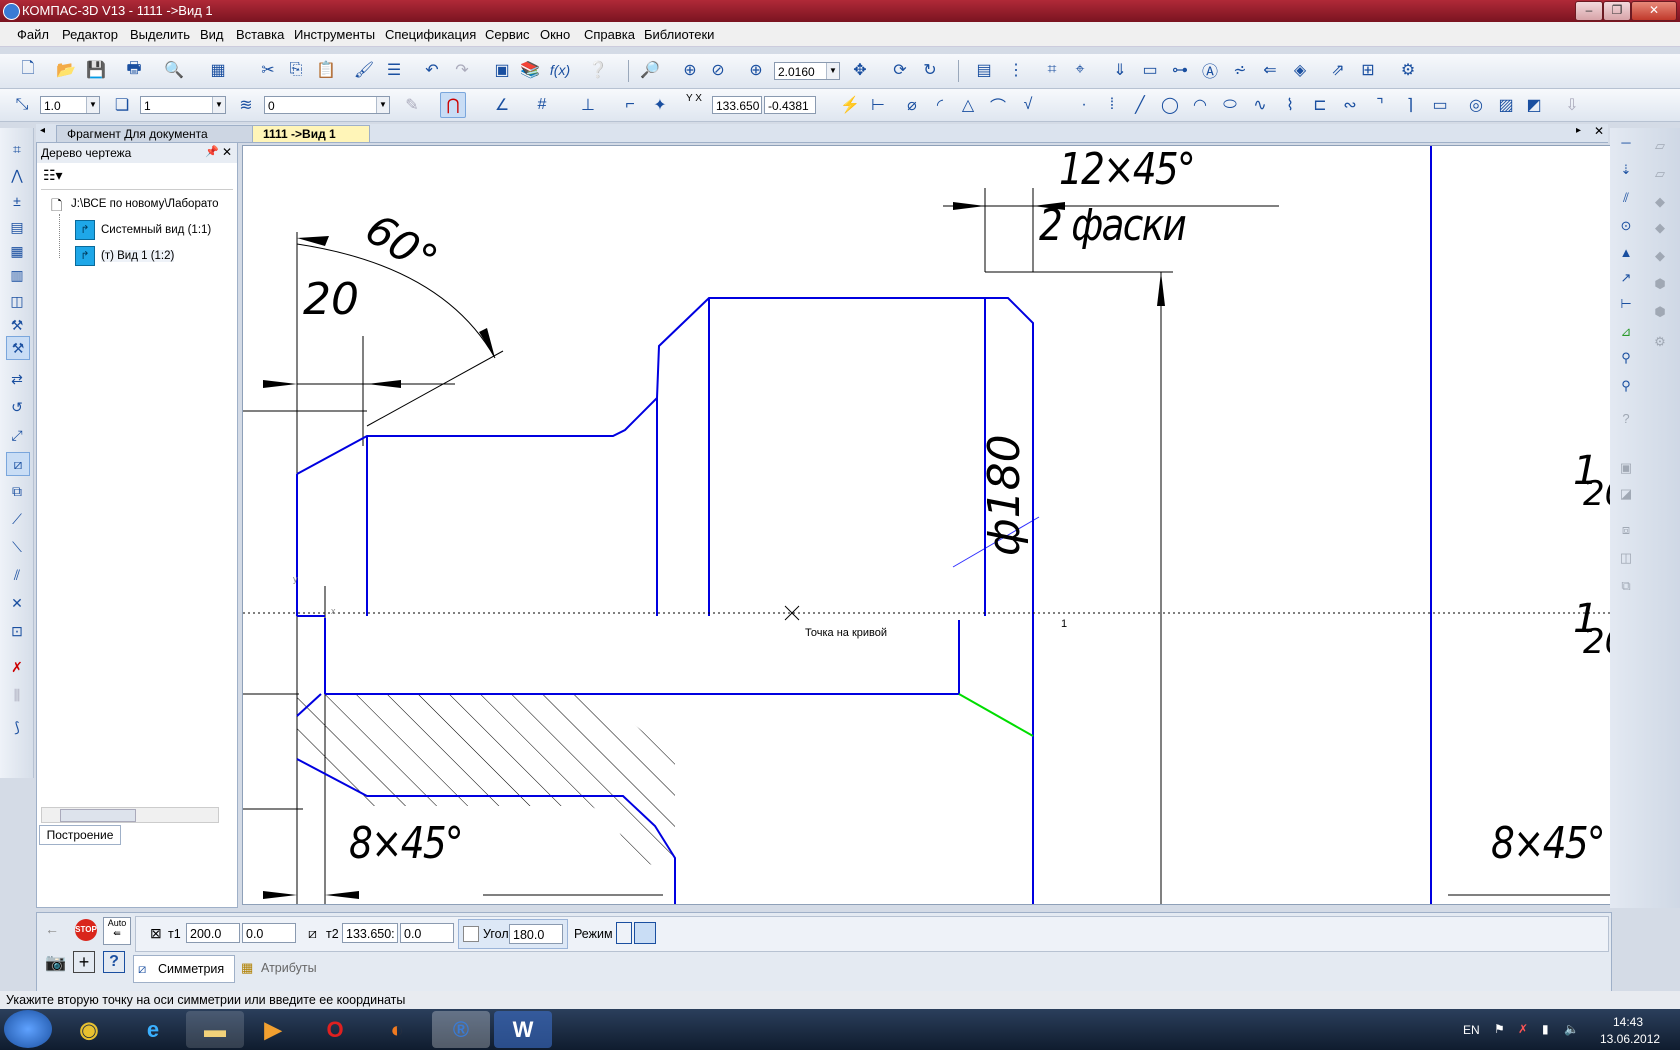 This screenshot has height=1050, width=1680. Describe the element at coordinates (650, 70) in the screenshot. I see `zoom-window-icon: 🔎` at that location.